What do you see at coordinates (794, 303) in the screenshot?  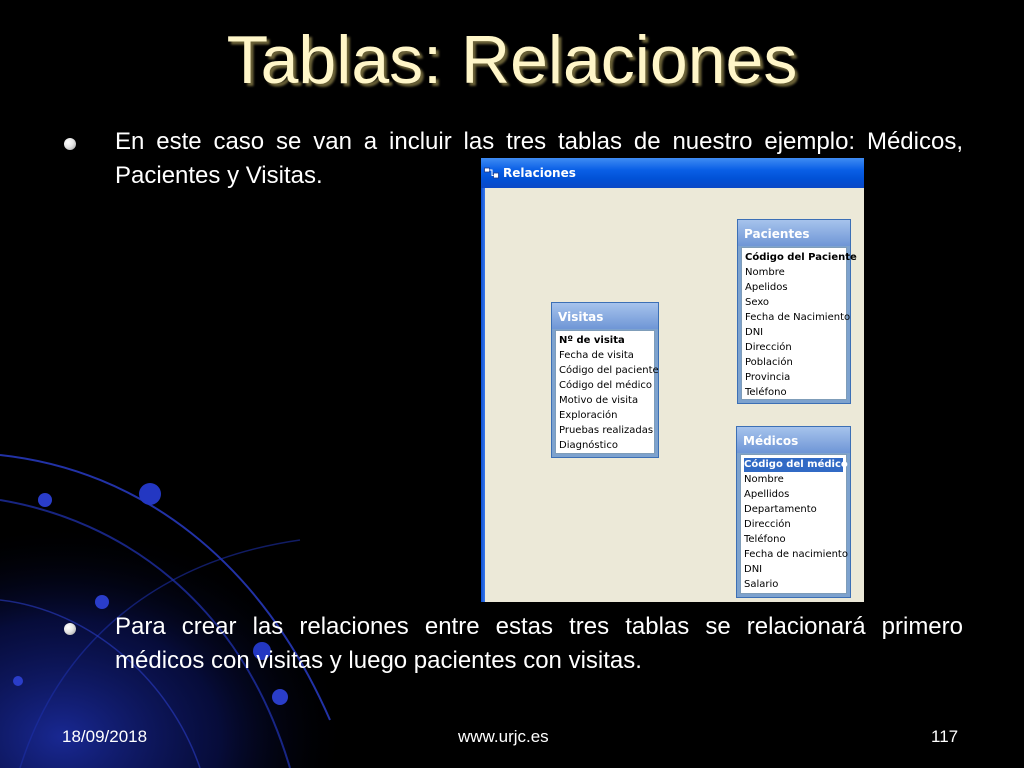 I see `field-item: Sexo` at bounding box center [794, 303].